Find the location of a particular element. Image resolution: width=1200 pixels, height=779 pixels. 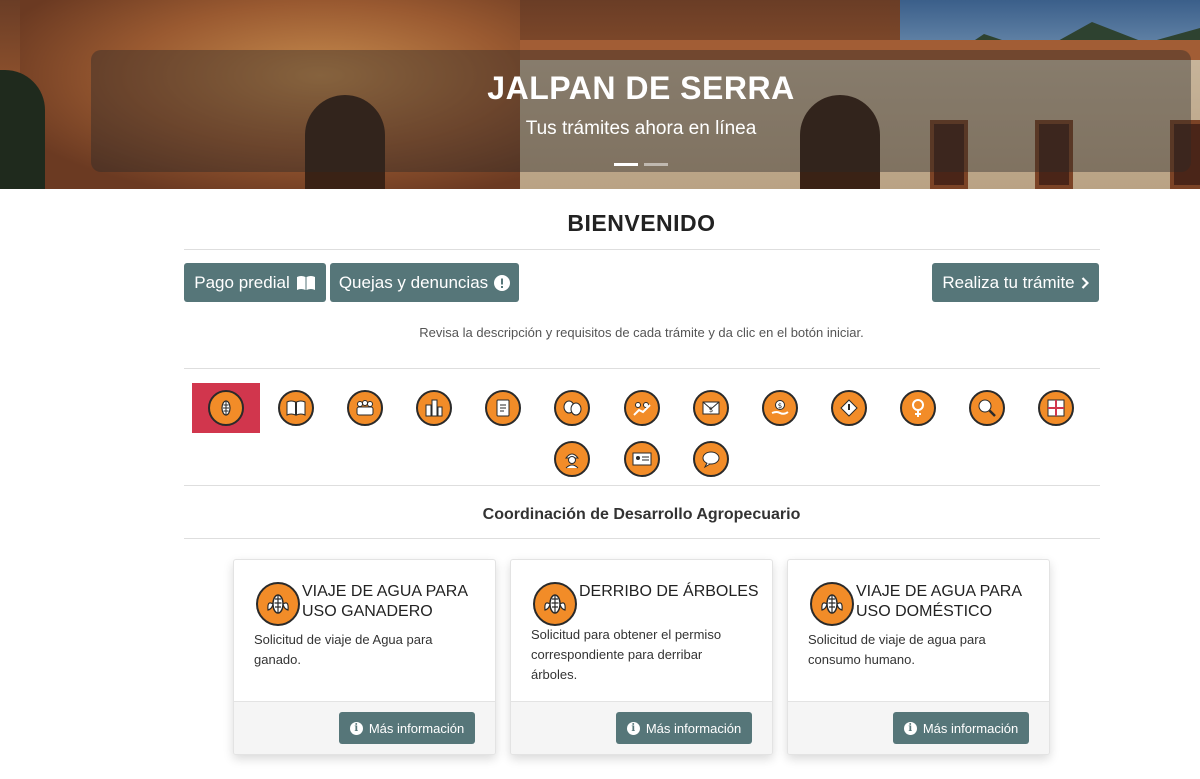

card-title: VIAJE DE AGUA PARA USO DOMÉSTICO is located at coordinates (939, 601).